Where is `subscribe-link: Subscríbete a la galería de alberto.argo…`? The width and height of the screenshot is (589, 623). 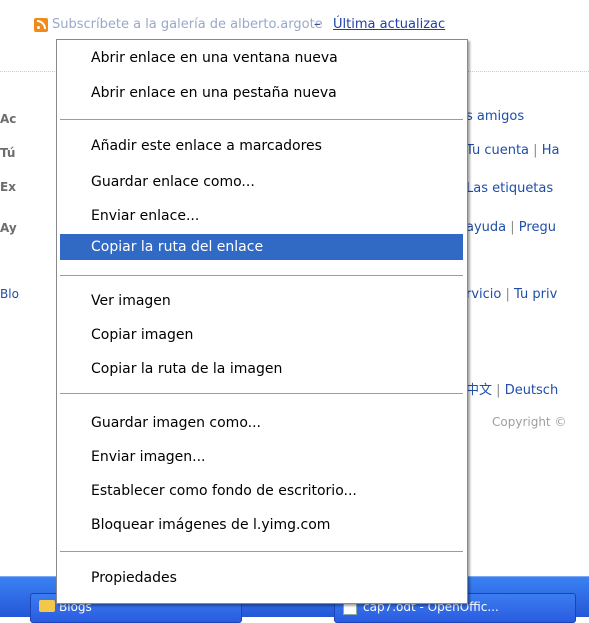 subscribe-link: Subscríbete a la galería de alberto.argo… is located at coordinates (187, 24).